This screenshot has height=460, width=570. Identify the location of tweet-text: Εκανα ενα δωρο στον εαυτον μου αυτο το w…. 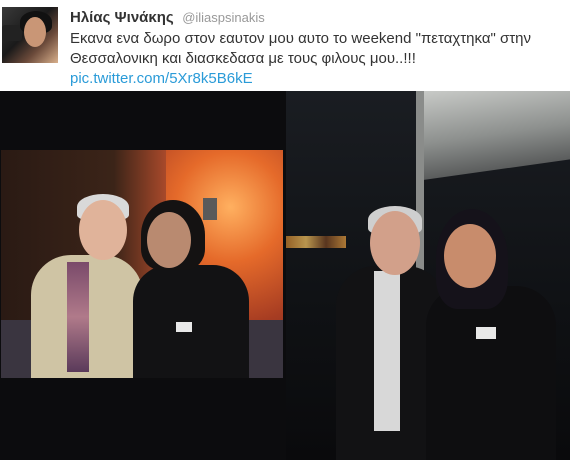
(301, 48).